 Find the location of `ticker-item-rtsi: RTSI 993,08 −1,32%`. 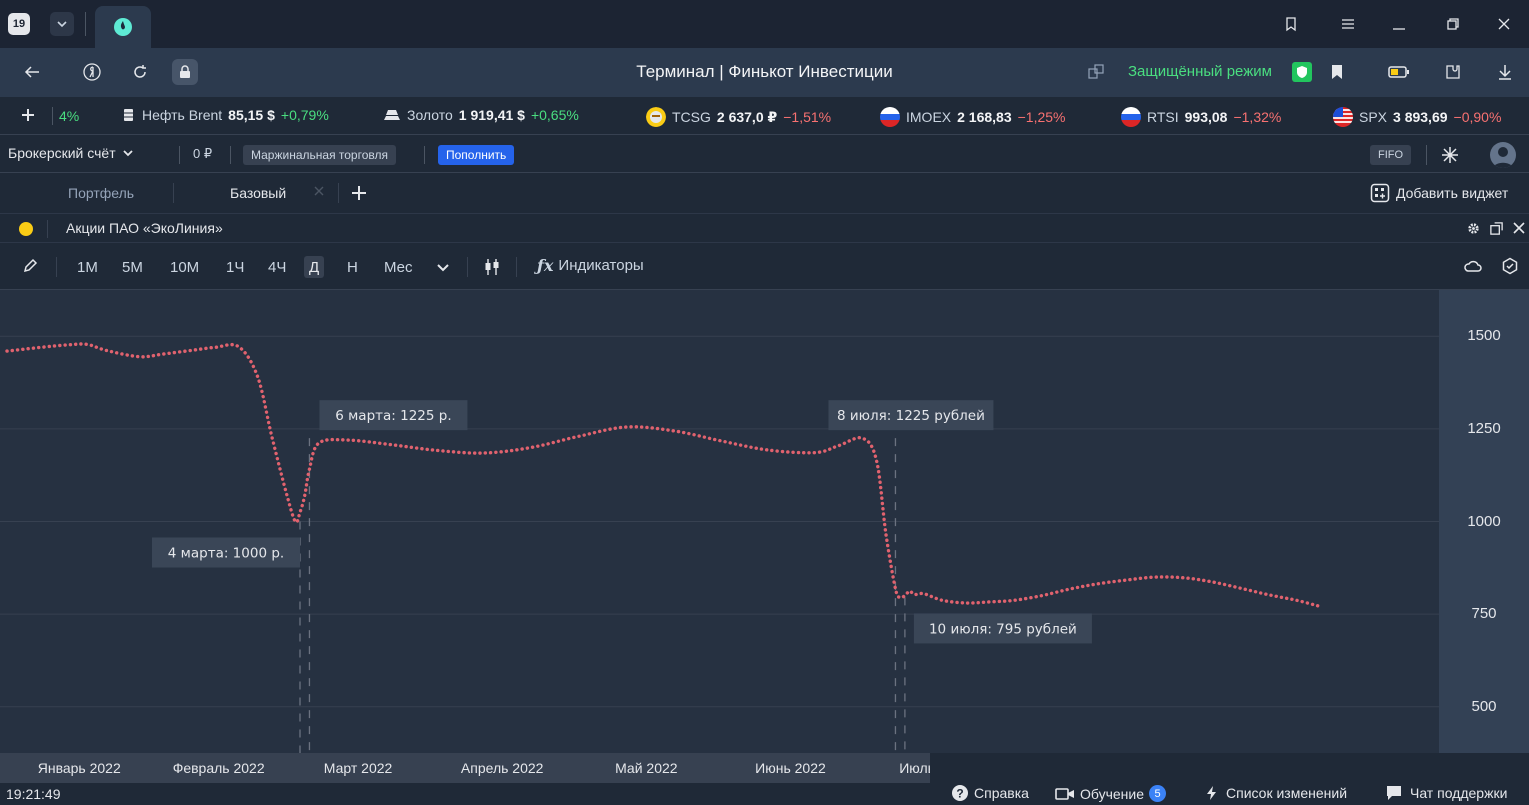

ticker-item-rtsi: RTSI 993,08 −1,32% is located at coordinates (1201, 117).